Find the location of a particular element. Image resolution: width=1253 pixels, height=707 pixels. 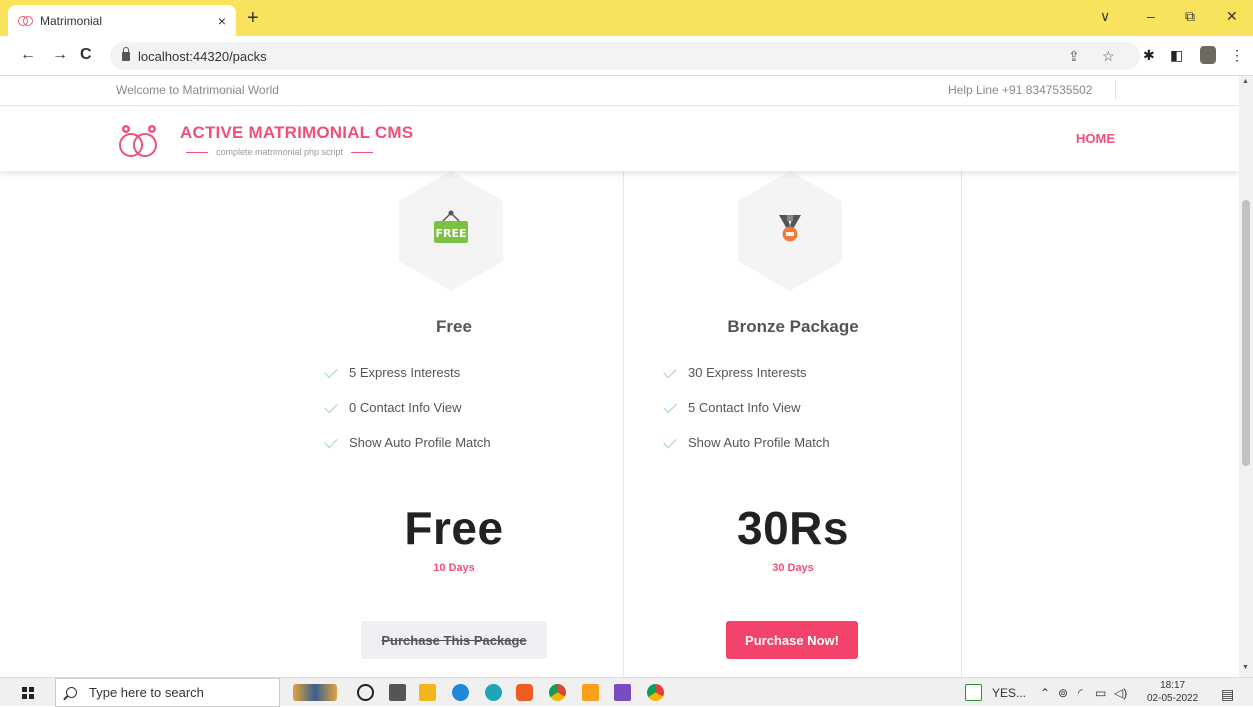

edge-icon is located at coordinates (493, 692).